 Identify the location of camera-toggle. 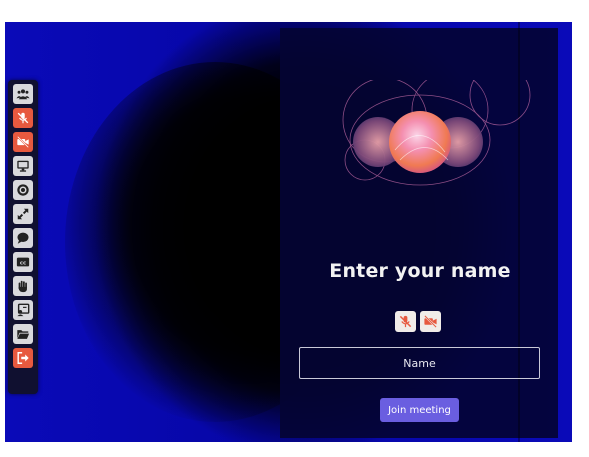
(430, 321).